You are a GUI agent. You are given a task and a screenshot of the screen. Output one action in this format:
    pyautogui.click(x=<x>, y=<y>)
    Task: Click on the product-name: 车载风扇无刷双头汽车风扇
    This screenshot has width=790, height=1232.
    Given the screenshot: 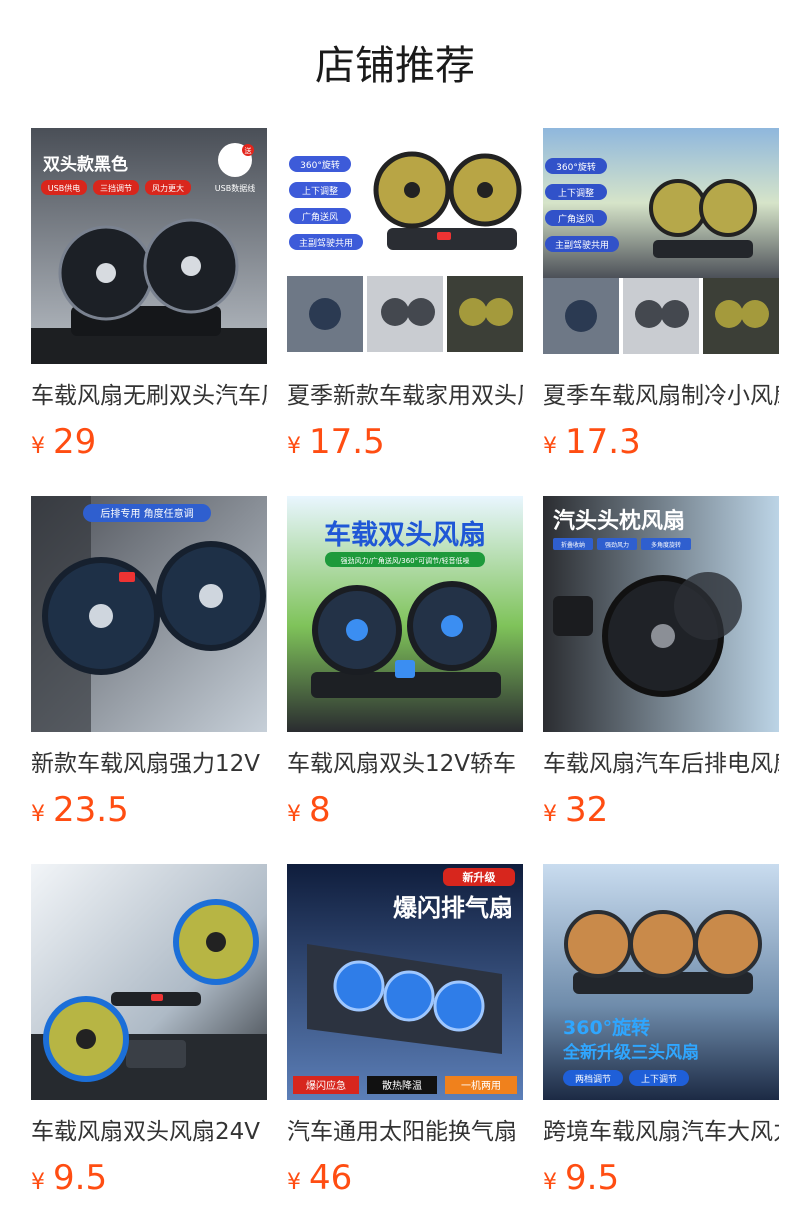 What is the action you would take?
    pyautogui.click(x=149, y=396)
    